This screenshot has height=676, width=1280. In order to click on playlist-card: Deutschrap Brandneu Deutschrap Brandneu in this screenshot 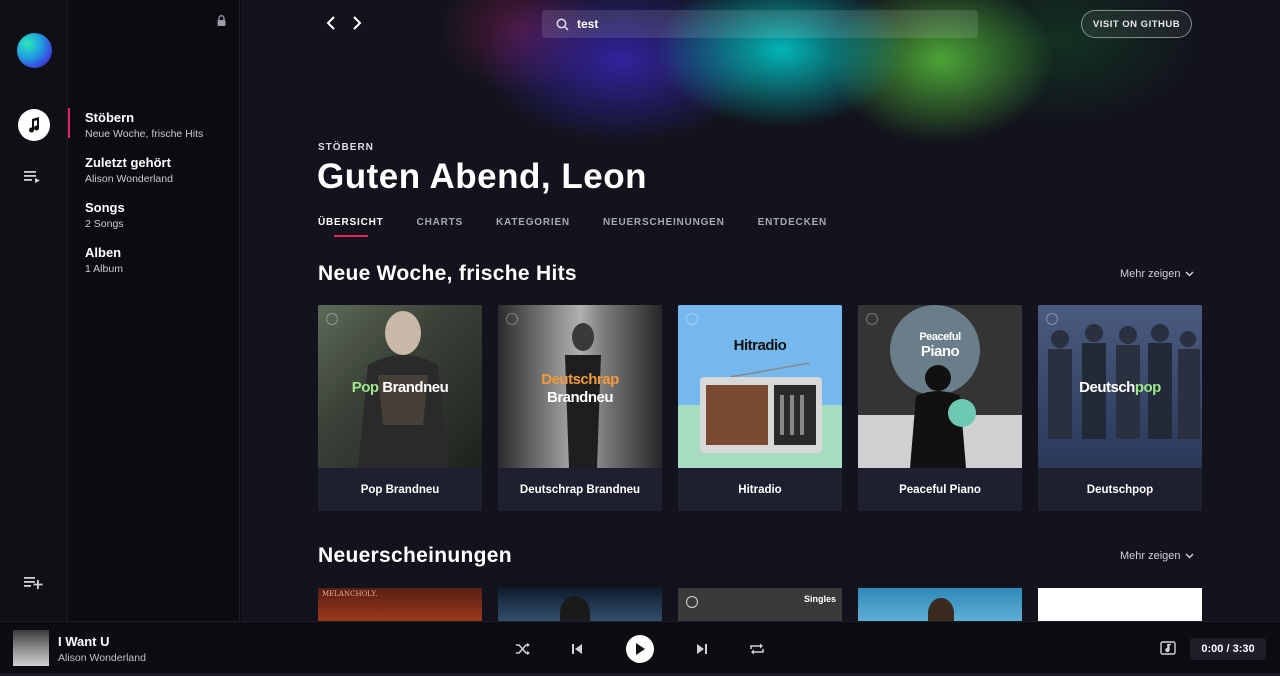, I will do `click(580, 408)`.